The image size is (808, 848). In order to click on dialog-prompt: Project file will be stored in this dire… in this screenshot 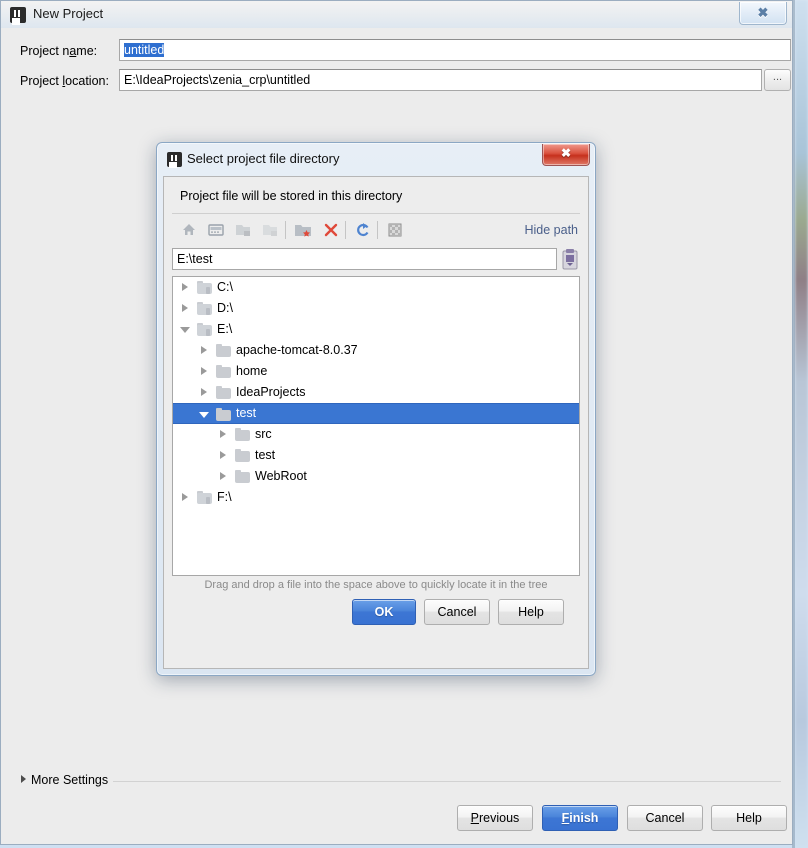, I will do `click(291, 196)`.